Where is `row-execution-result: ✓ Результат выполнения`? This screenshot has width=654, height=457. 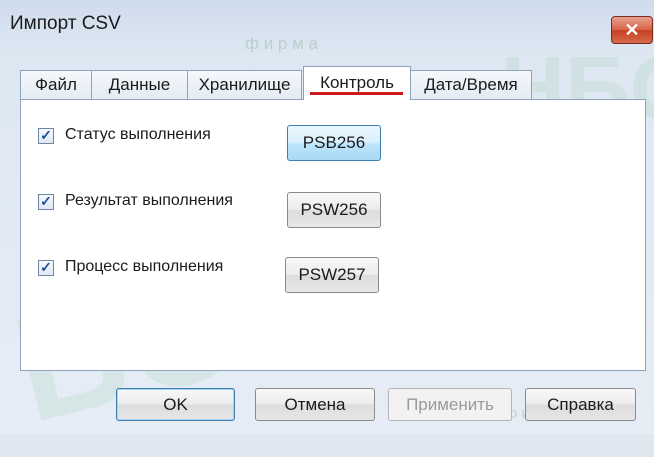 row-execution-result: ✓ Результат выполнения is located at coordinates (158, 203).